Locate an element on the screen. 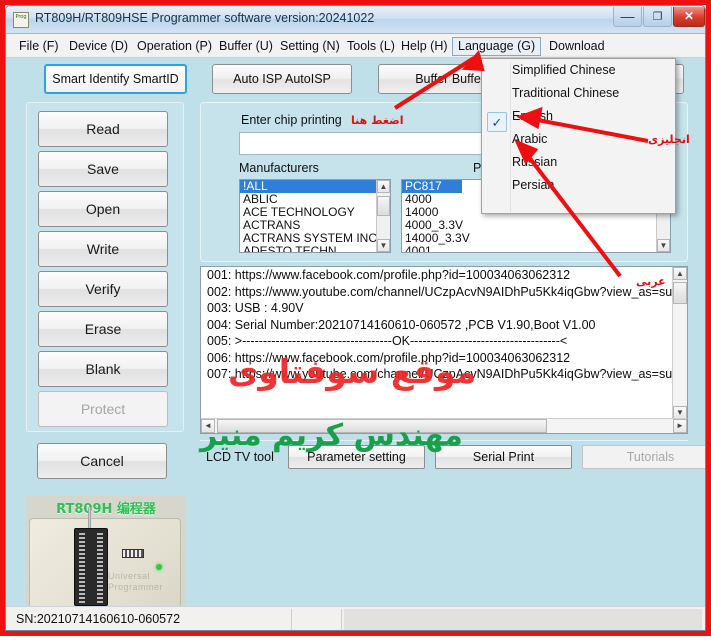 The width and height of the screenshot is (711, 641). language-option-persian: Persian is located at coordinates (578, 185).